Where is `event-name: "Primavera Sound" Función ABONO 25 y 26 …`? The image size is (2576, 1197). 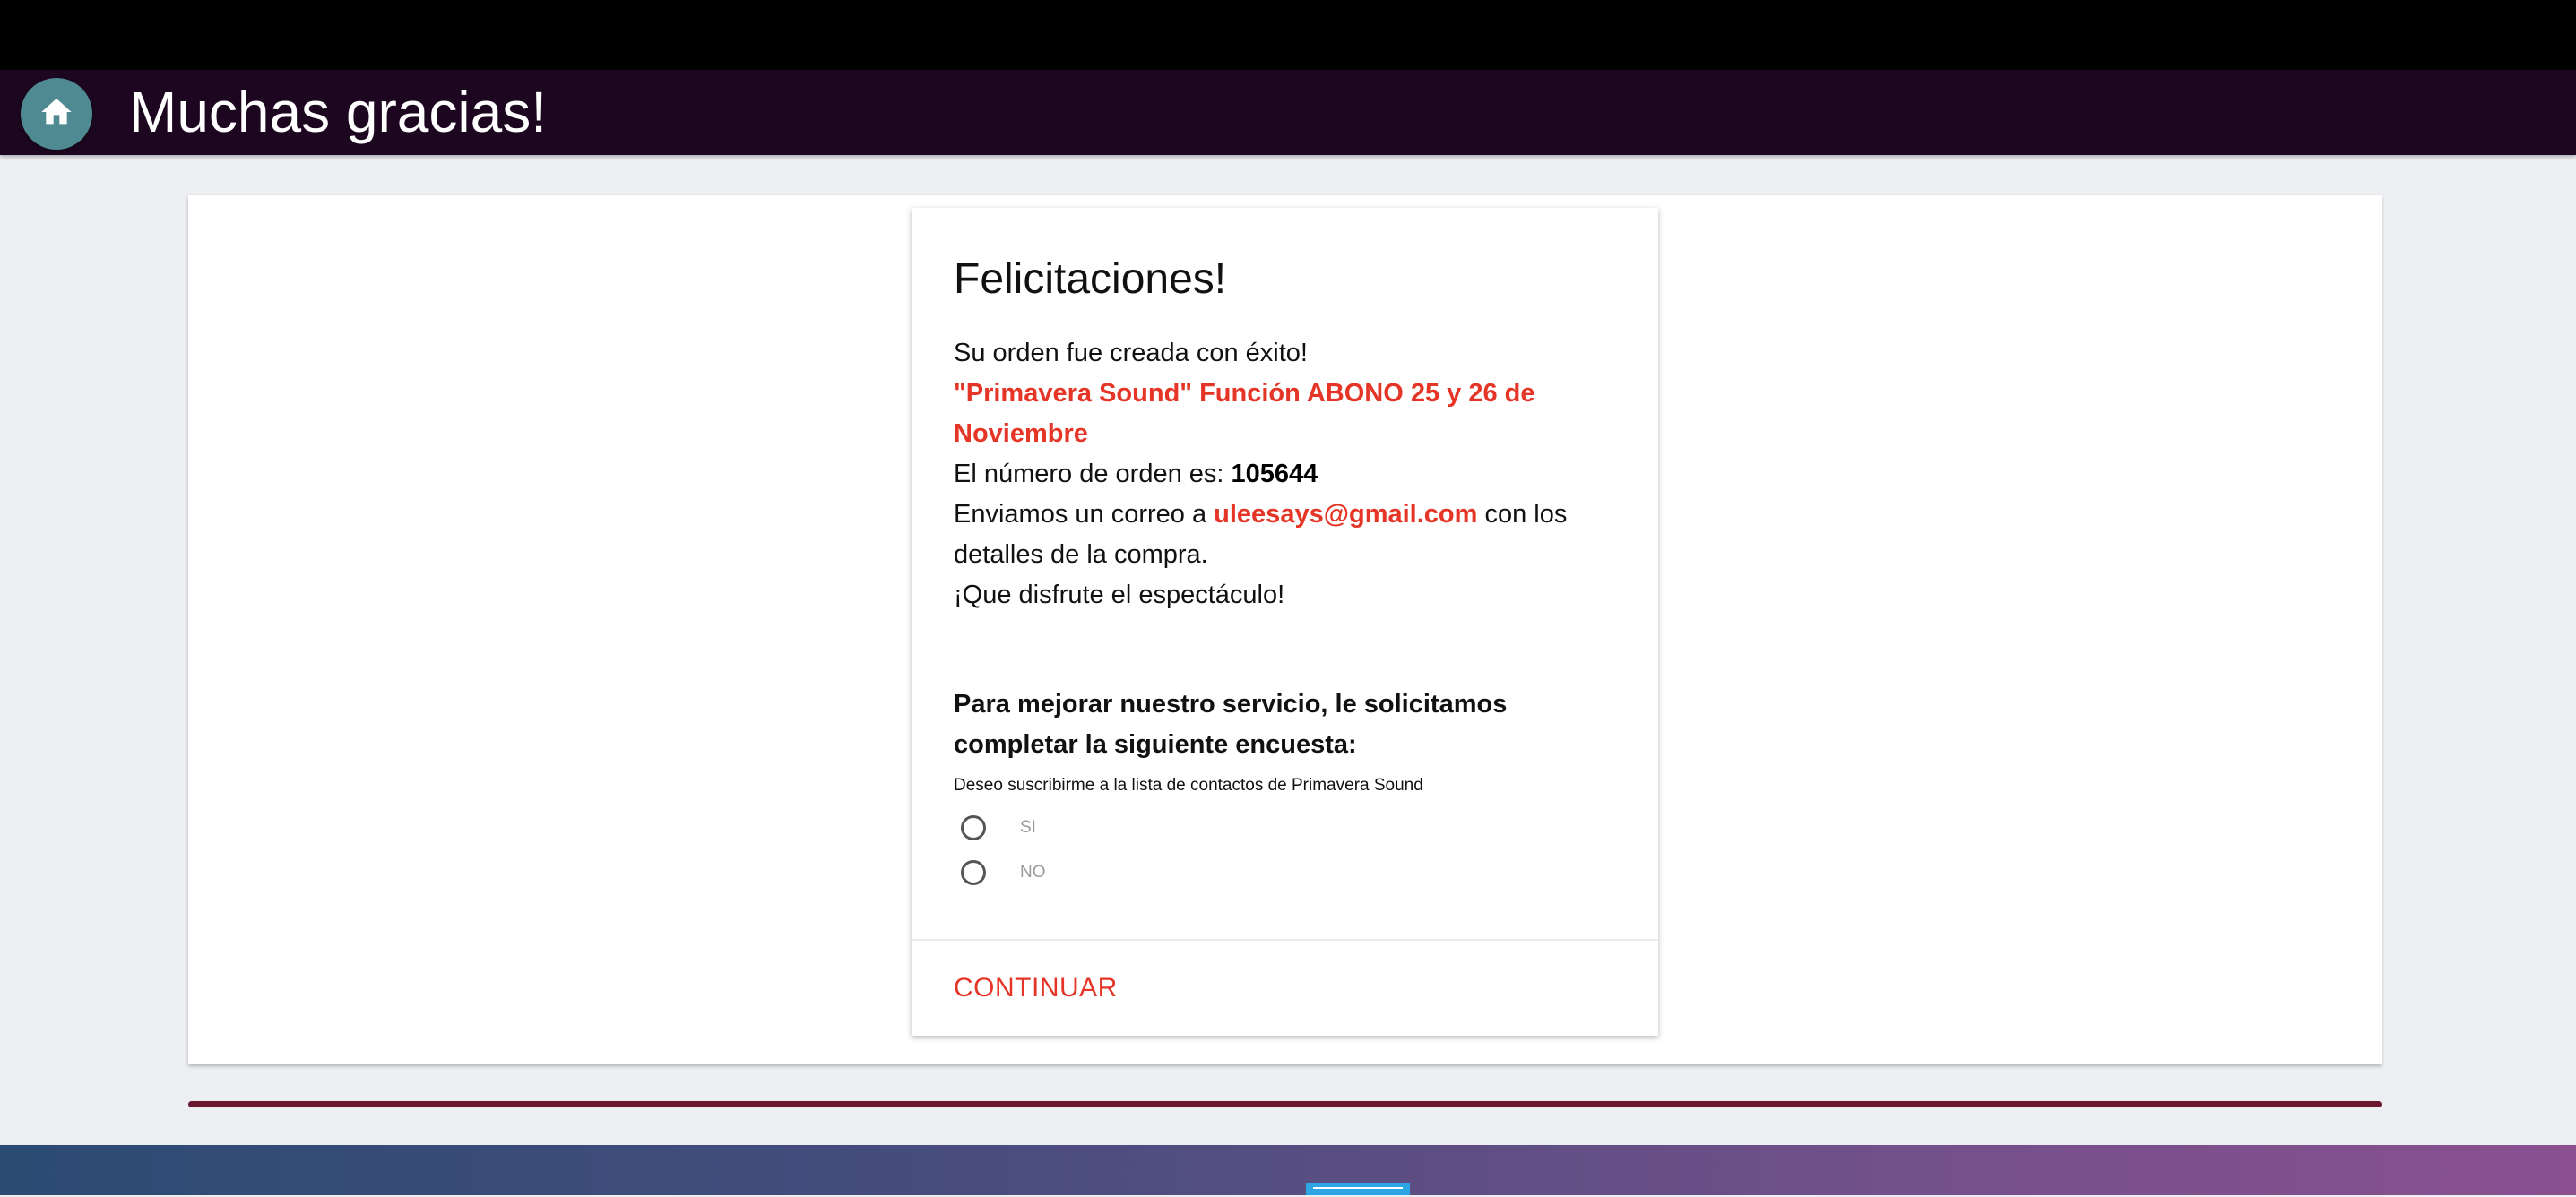 event-name: "Primavera Sound" Función ABONO 25 y 26 … is located at coordinates (1244, 413).